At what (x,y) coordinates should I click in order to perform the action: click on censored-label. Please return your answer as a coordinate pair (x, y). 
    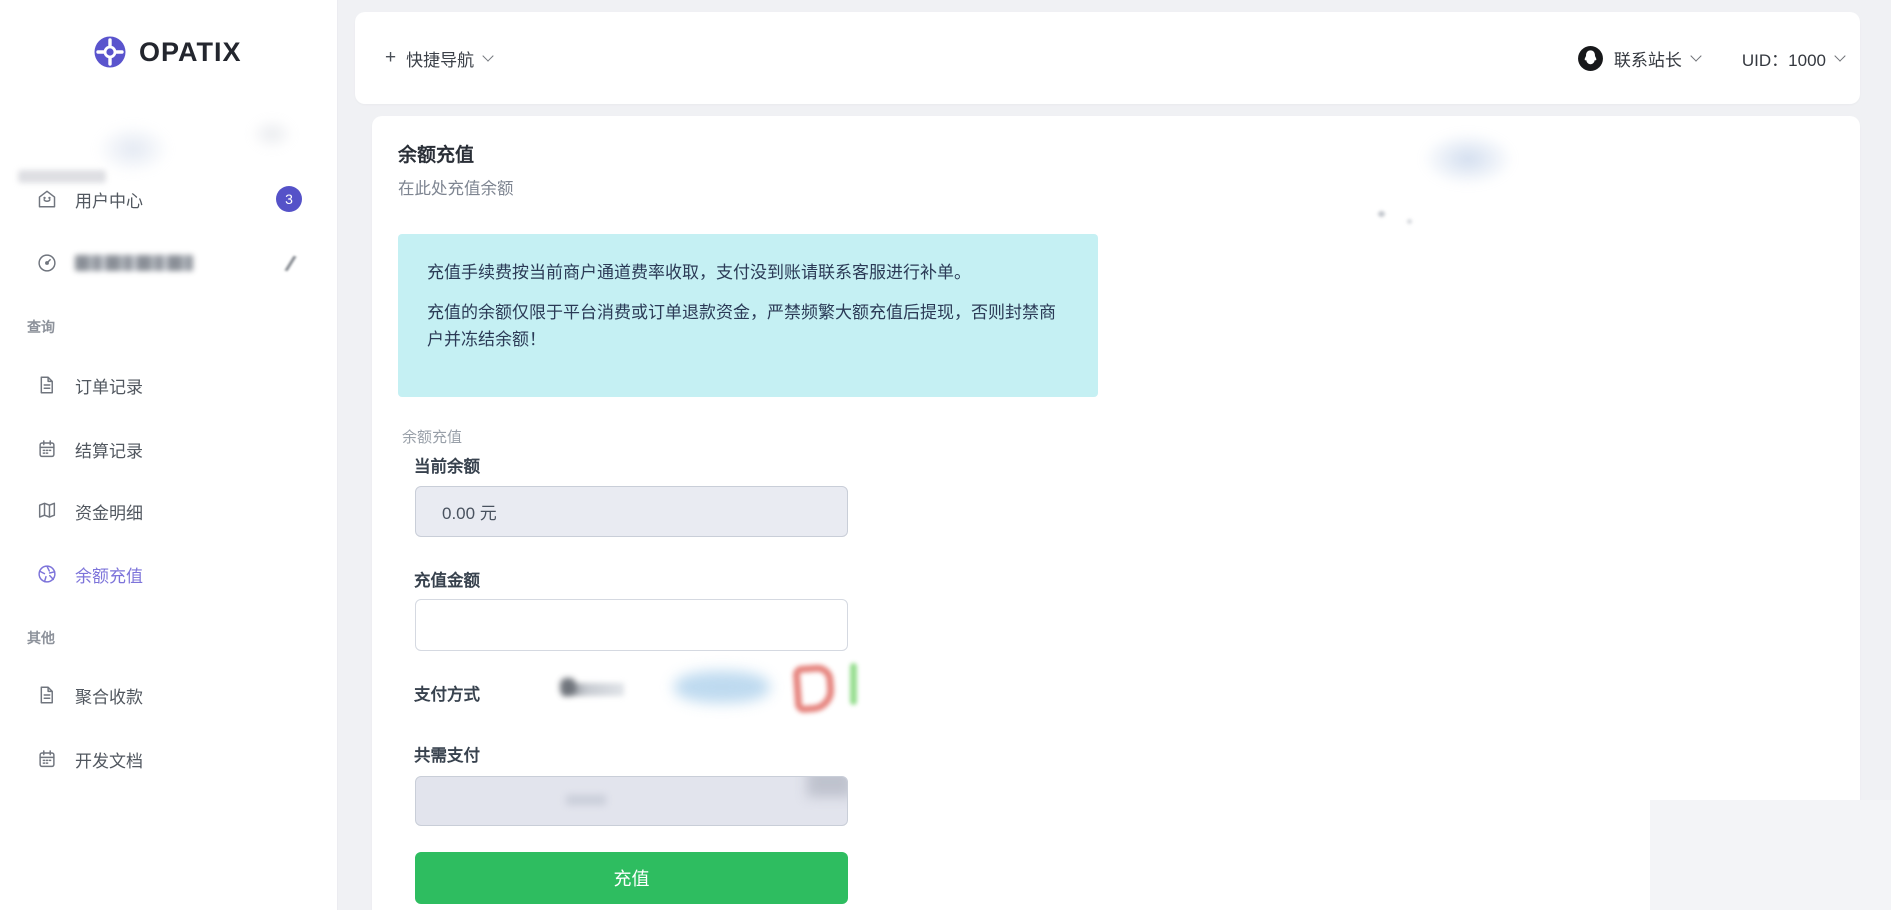
    Looking at the image, I should click on (134, 263).